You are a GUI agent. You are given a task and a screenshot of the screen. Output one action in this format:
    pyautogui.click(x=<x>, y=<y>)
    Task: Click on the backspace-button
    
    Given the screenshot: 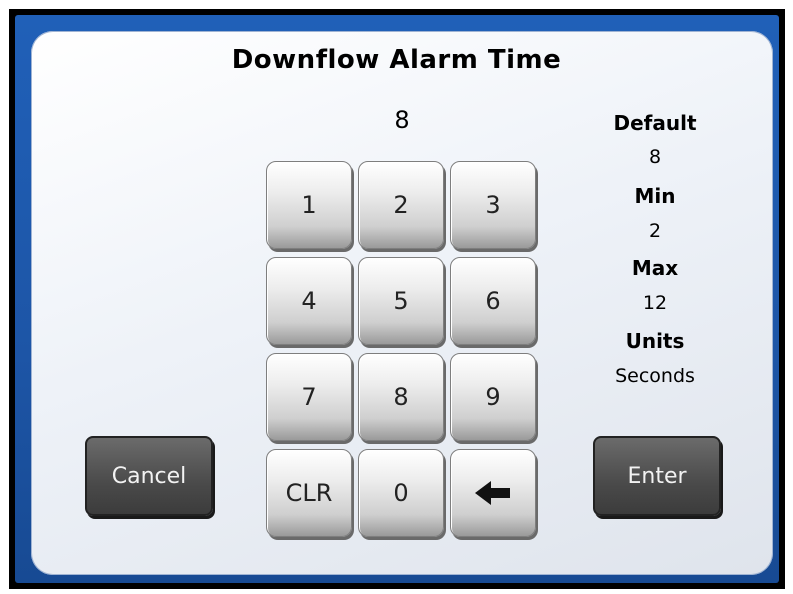 What is the action you would take?
    pyautogui.click(x=493, y=493)
    